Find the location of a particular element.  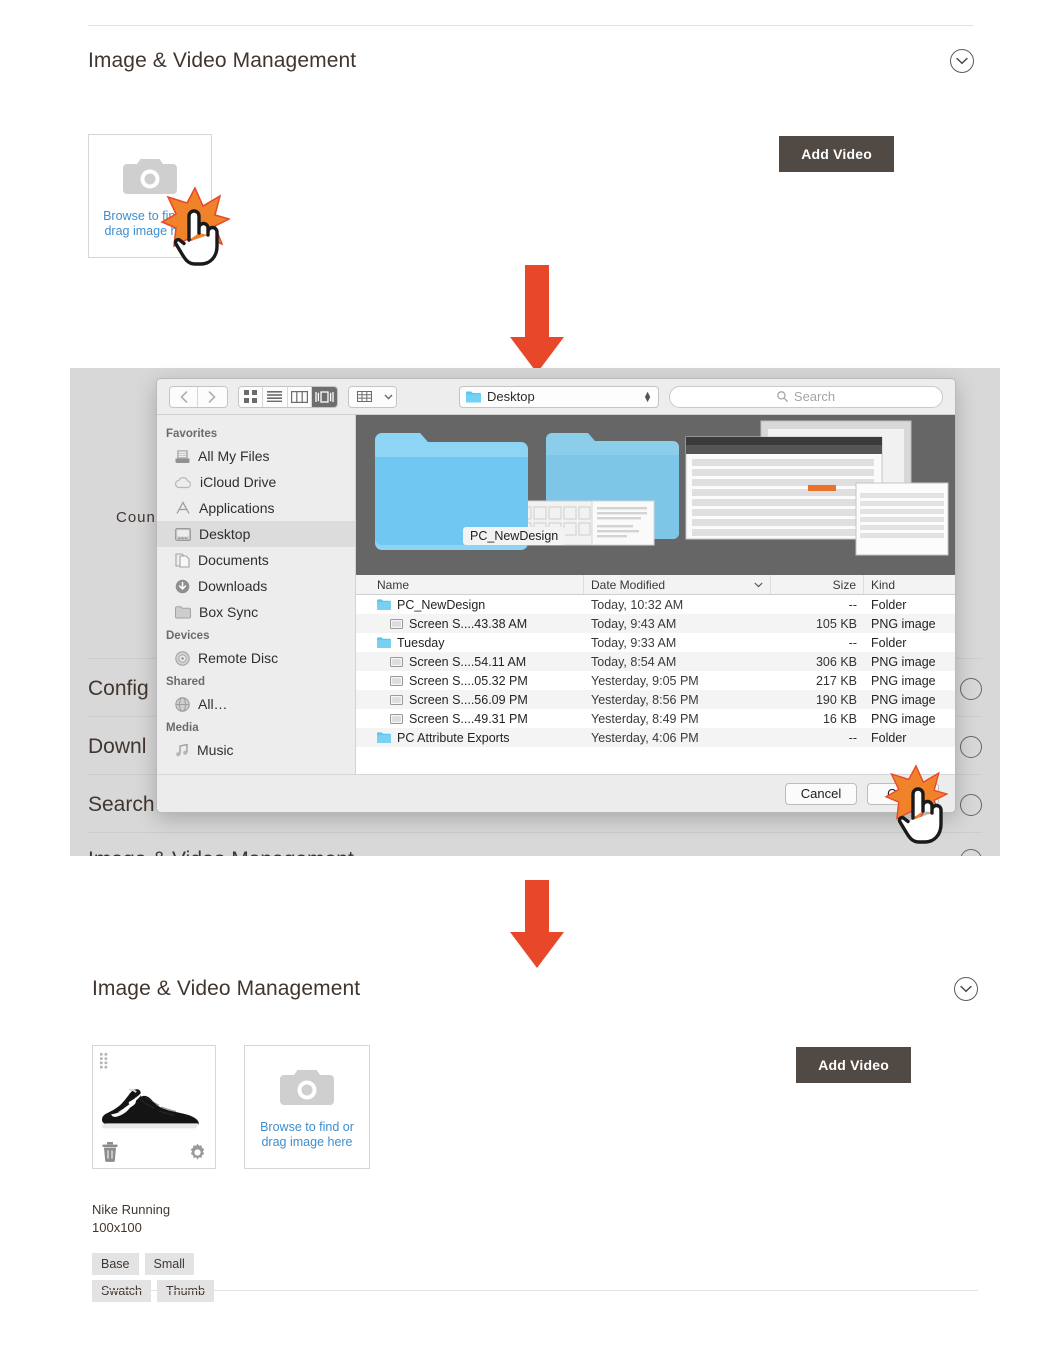

back-icon is located at coordinates (184, 396).